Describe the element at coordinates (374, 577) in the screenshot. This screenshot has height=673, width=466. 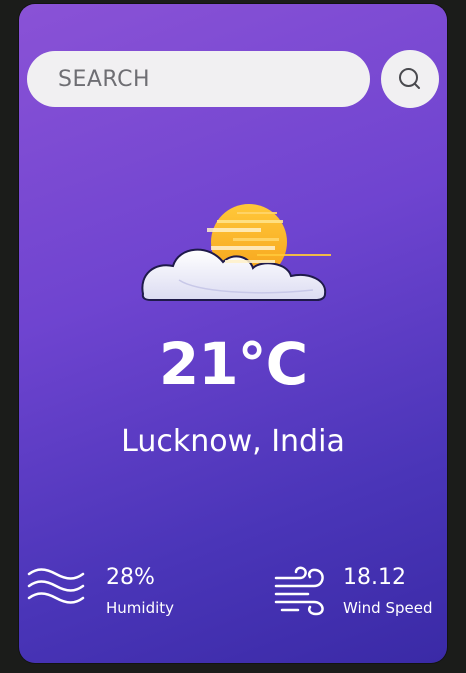
I see `wind-value: 18.12` at that location.